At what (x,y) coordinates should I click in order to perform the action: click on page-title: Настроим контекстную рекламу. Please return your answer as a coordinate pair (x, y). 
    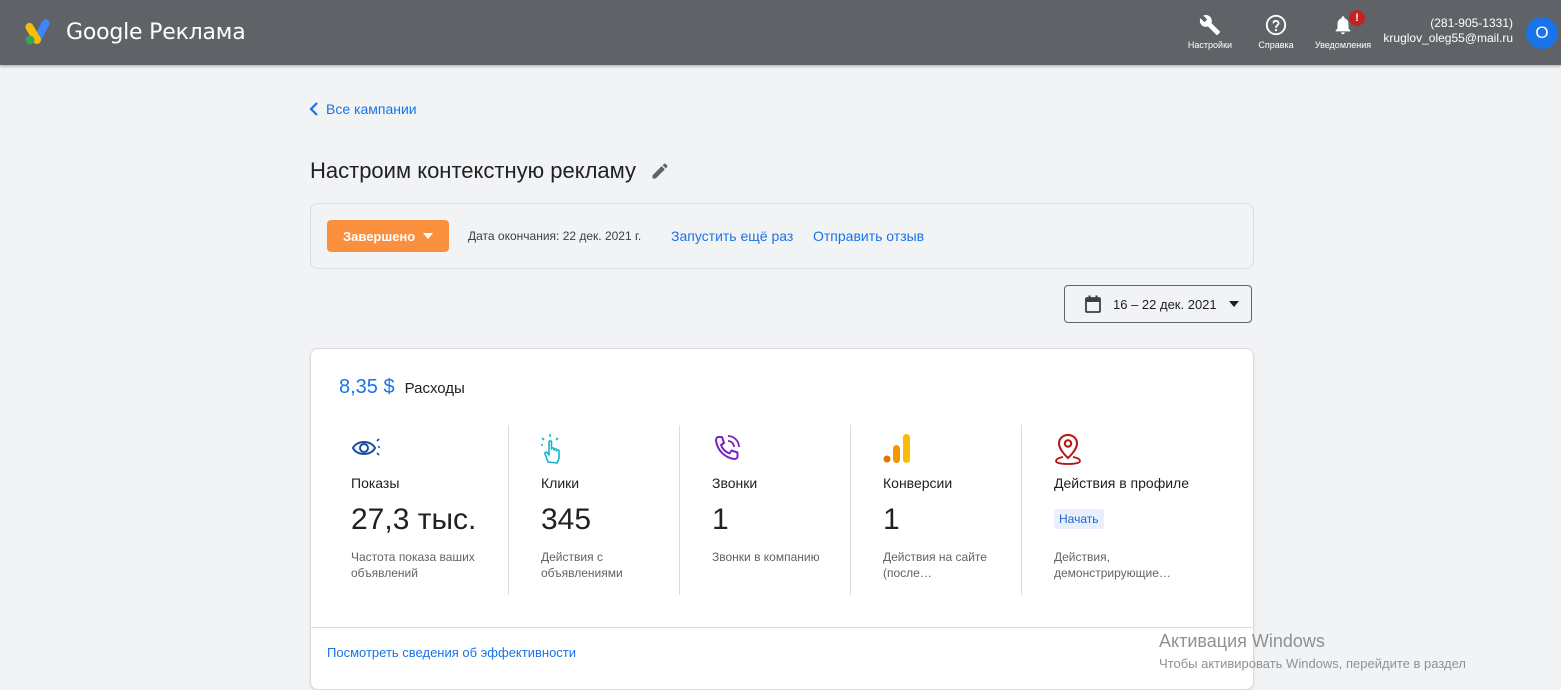
    Looking at the image, I should click on (490, 171).